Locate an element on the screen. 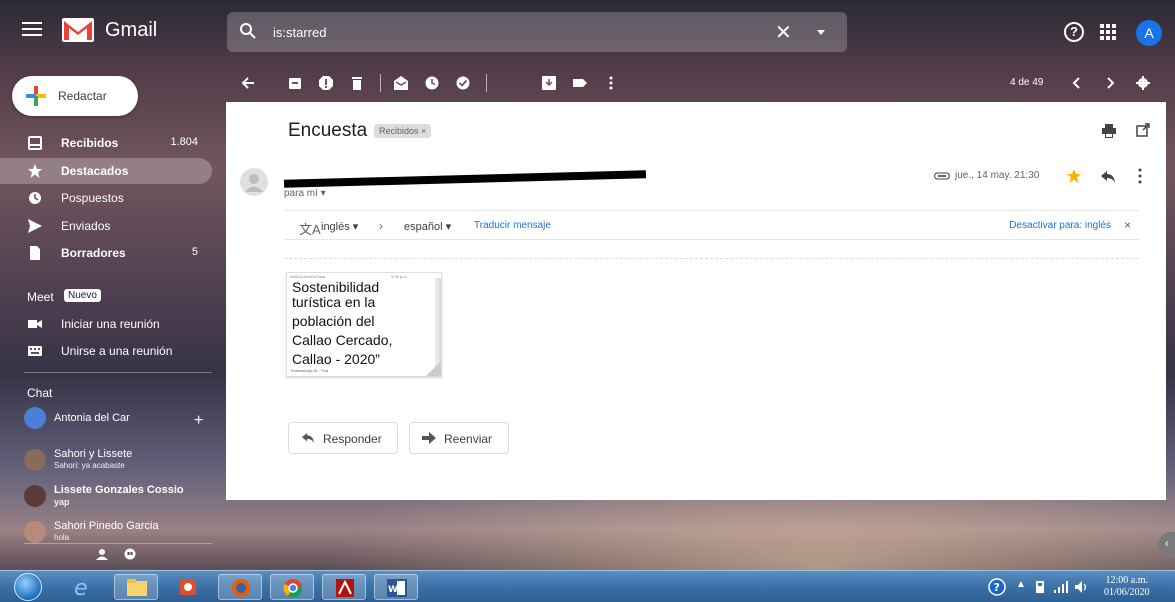  office-app-icon is located at coordinates (188, 587).